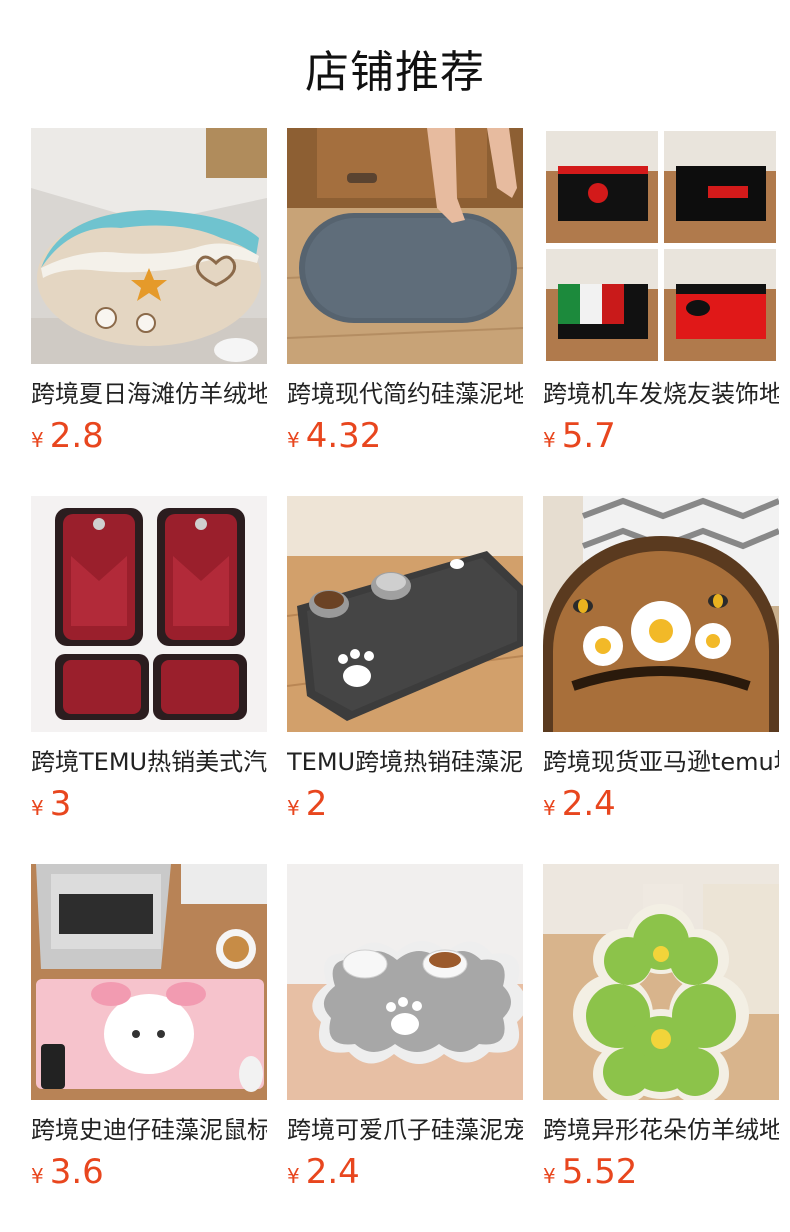  I want to click on beach-bath-mat-image, so click(149, 246).